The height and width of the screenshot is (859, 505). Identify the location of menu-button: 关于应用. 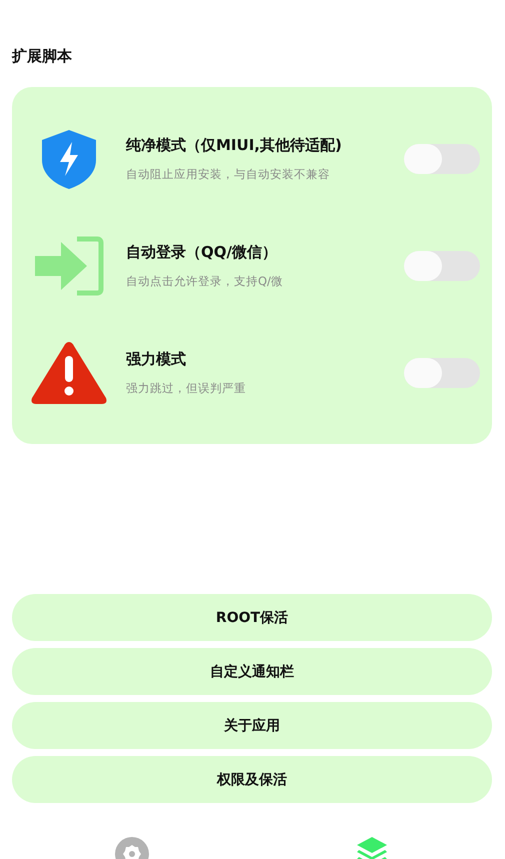
(252, 725).